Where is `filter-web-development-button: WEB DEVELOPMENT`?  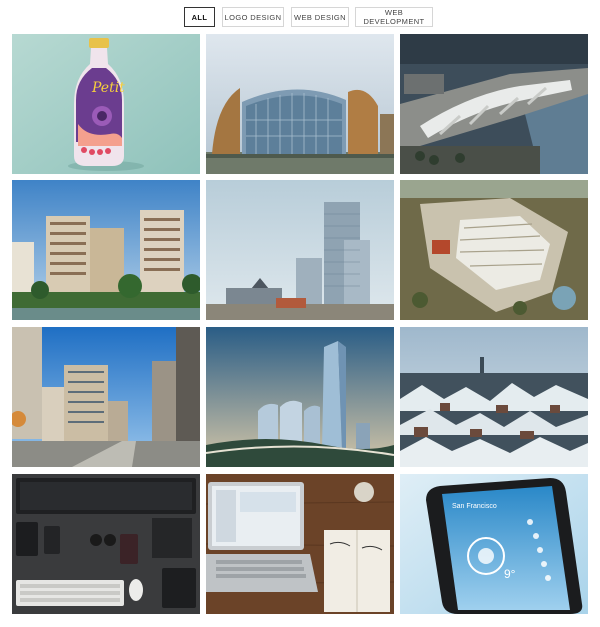 filter-web-development-button: WEB DEVELOPMENT is located at coordinates (394, 17).